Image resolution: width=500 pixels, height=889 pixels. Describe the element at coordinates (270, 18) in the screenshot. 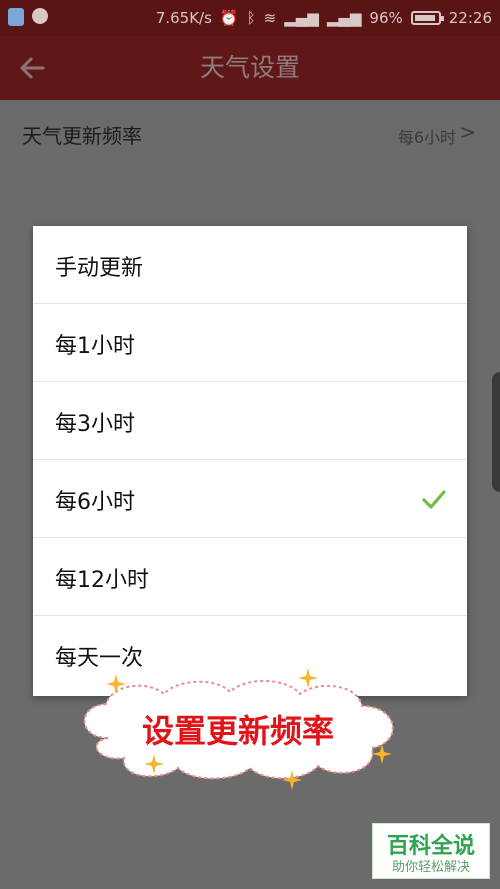

I see `wifi-icon: ≋` at that location.